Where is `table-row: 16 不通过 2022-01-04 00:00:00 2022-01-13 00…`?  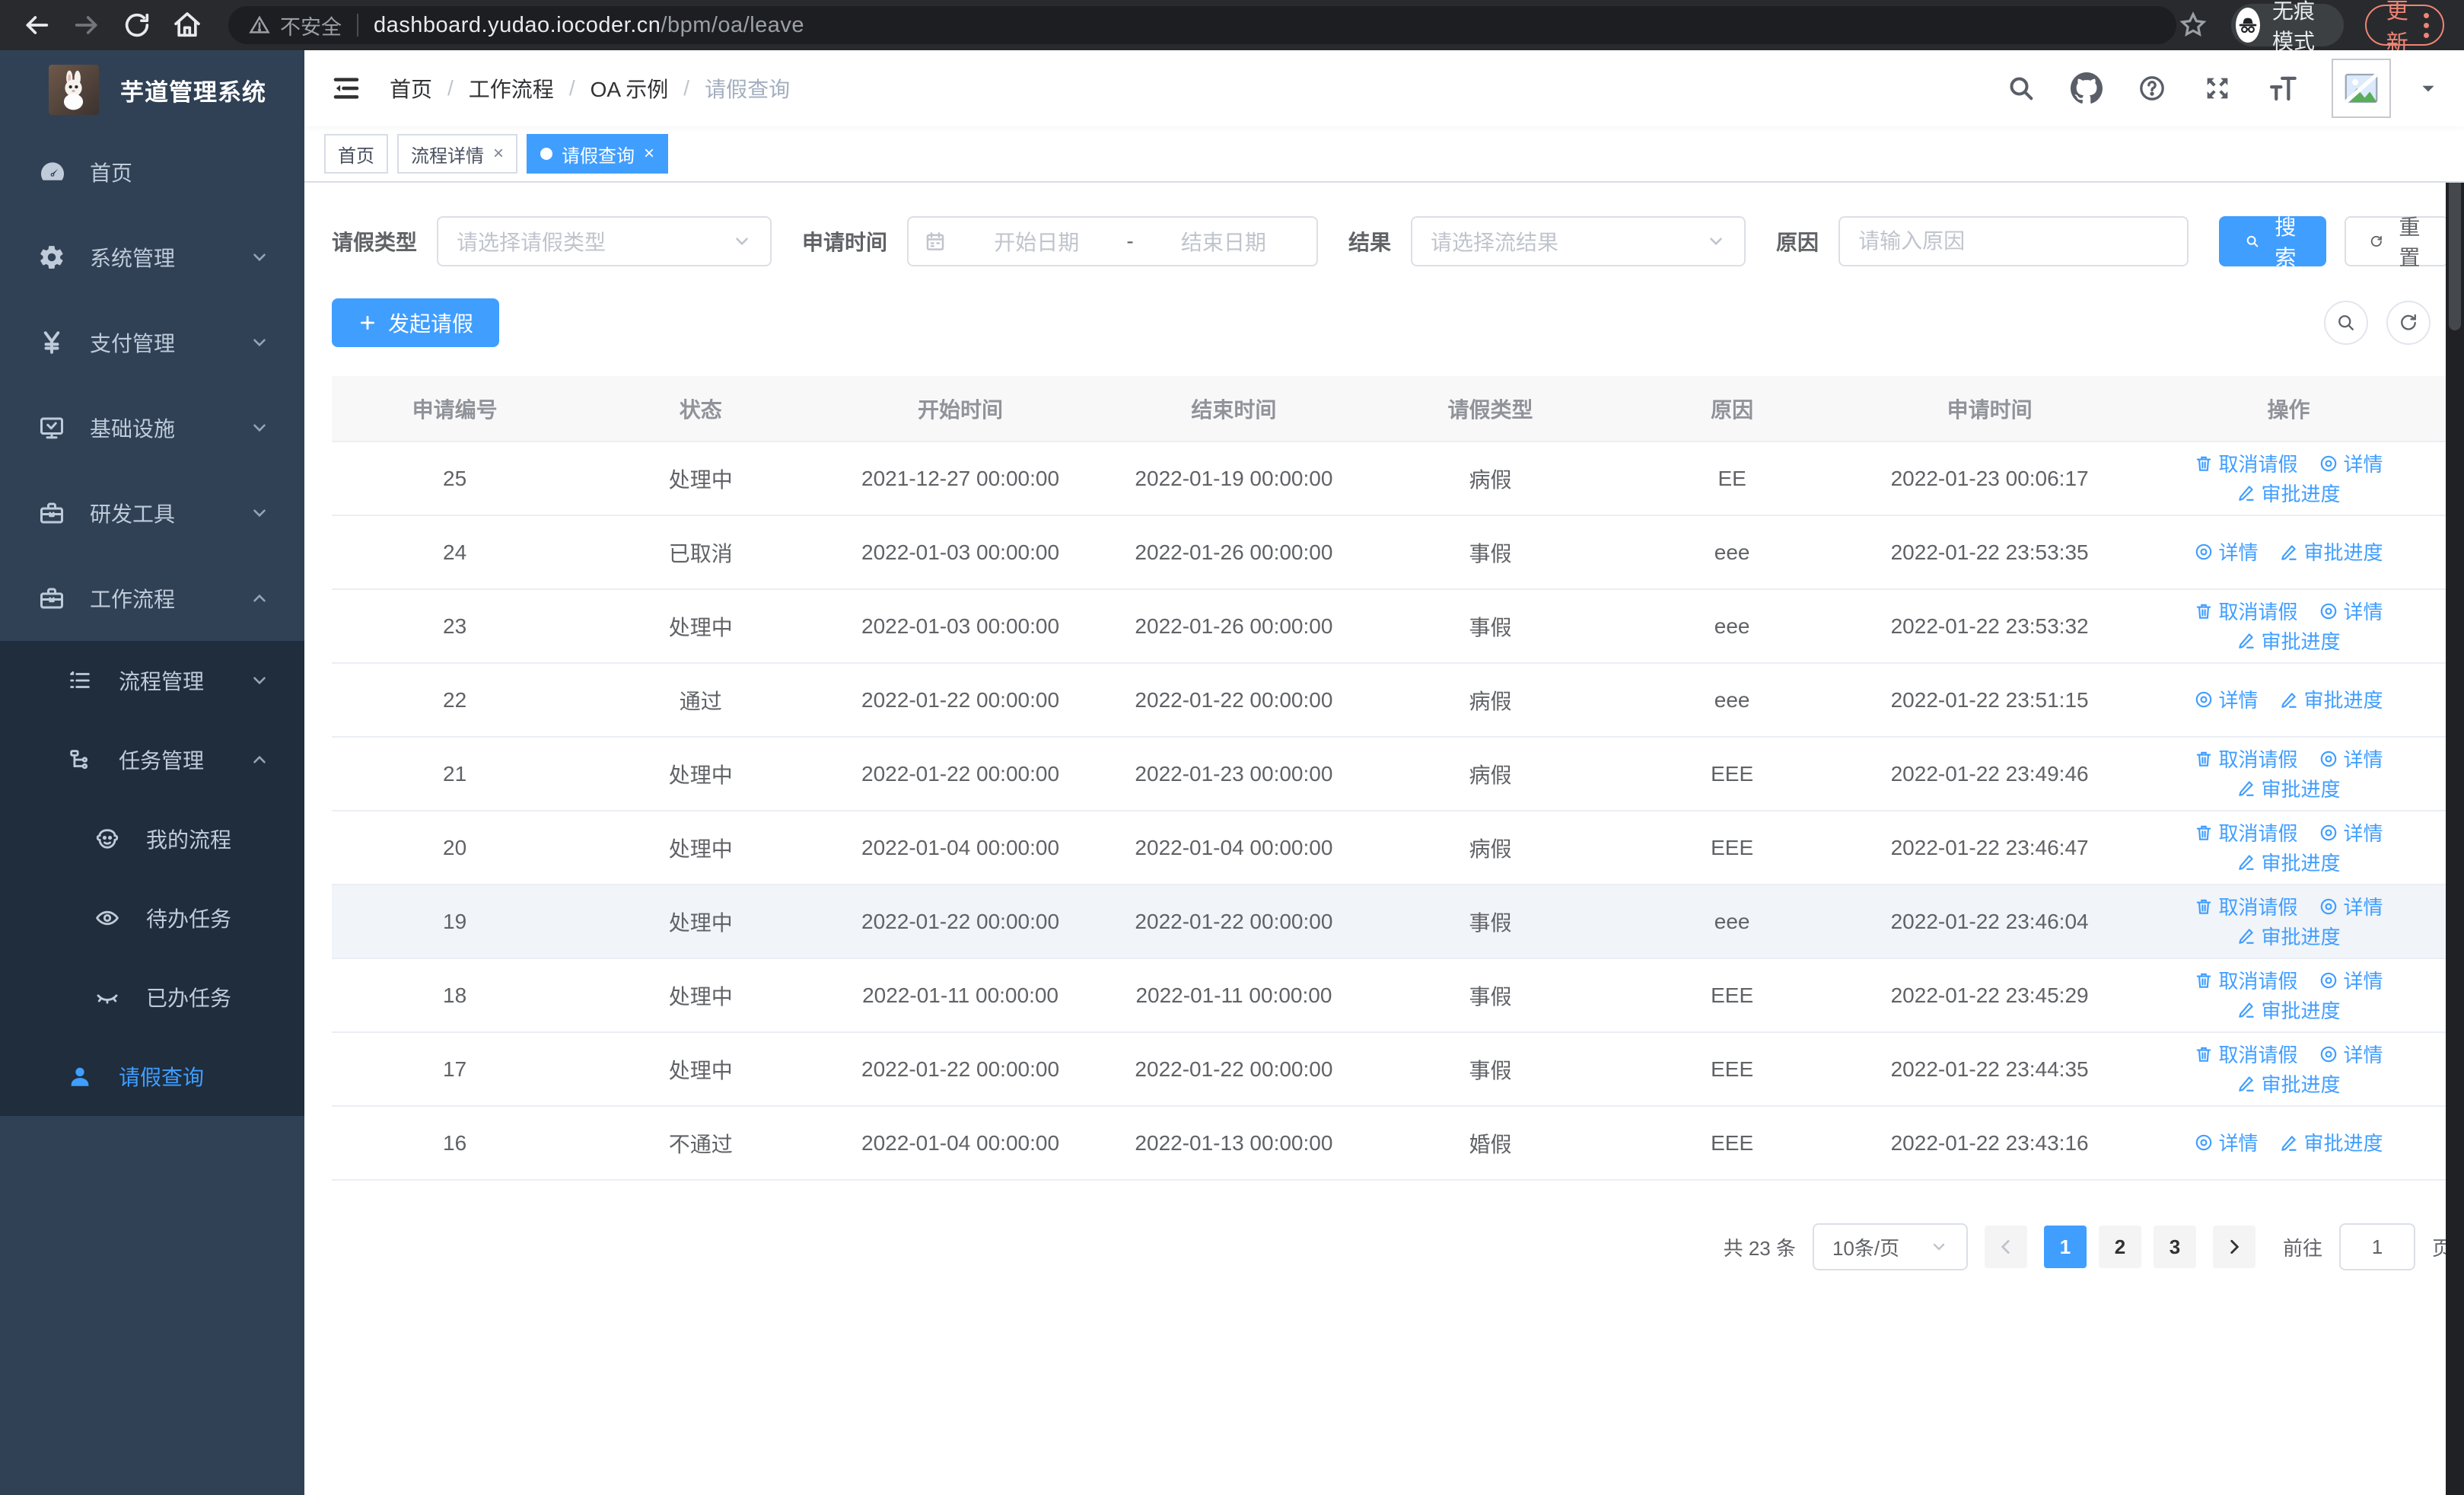
table-row: 16 不通过 2022-01-04 00:00:00 2022-01-13 00… is located at coordinates (1392, 1143).